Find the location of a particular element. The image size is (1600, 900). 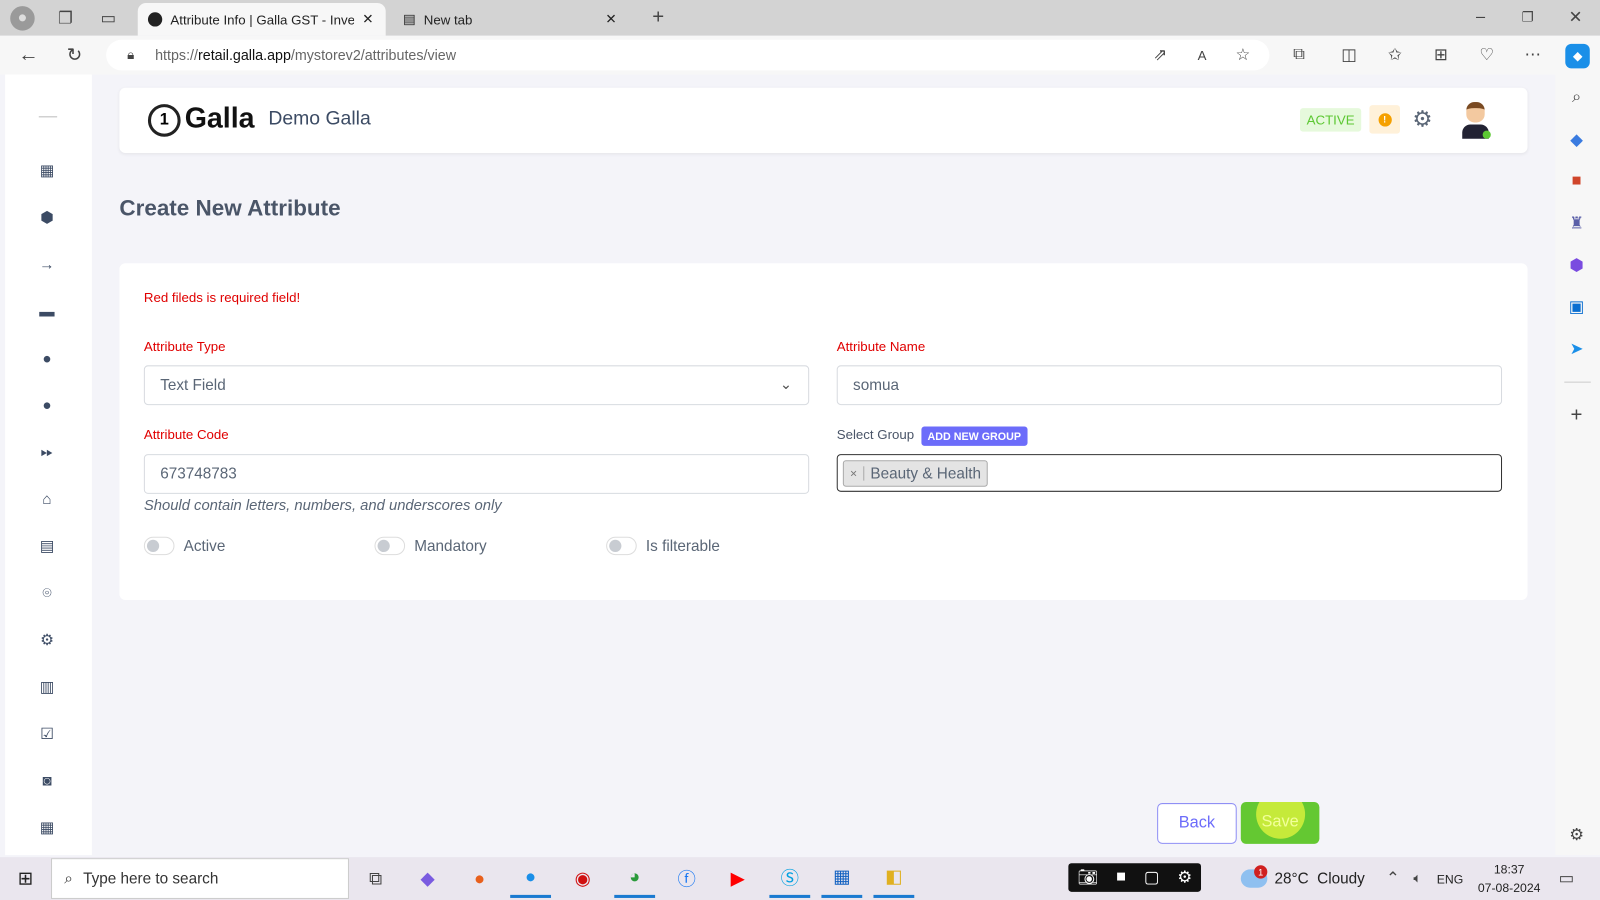

arrow-right-icon: → is located at coordinates (47, 264).